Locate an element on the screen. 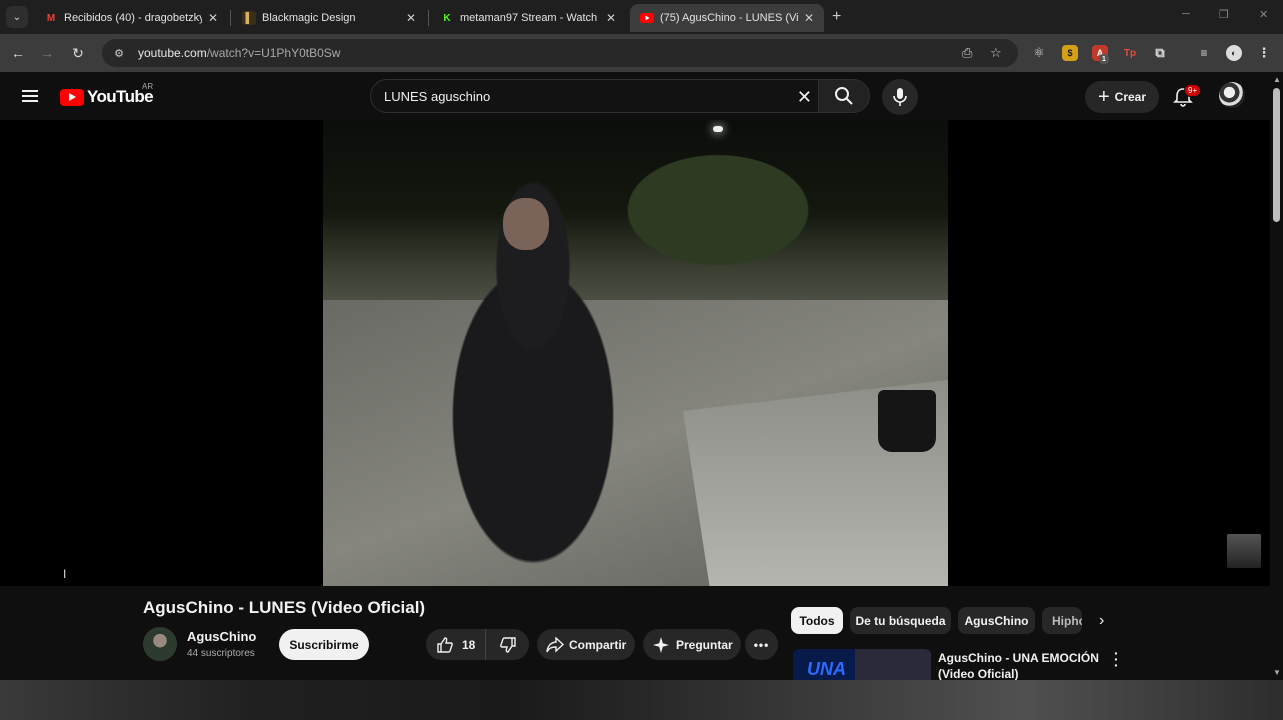  like-count: 18 is located at coordinates (469, 644).